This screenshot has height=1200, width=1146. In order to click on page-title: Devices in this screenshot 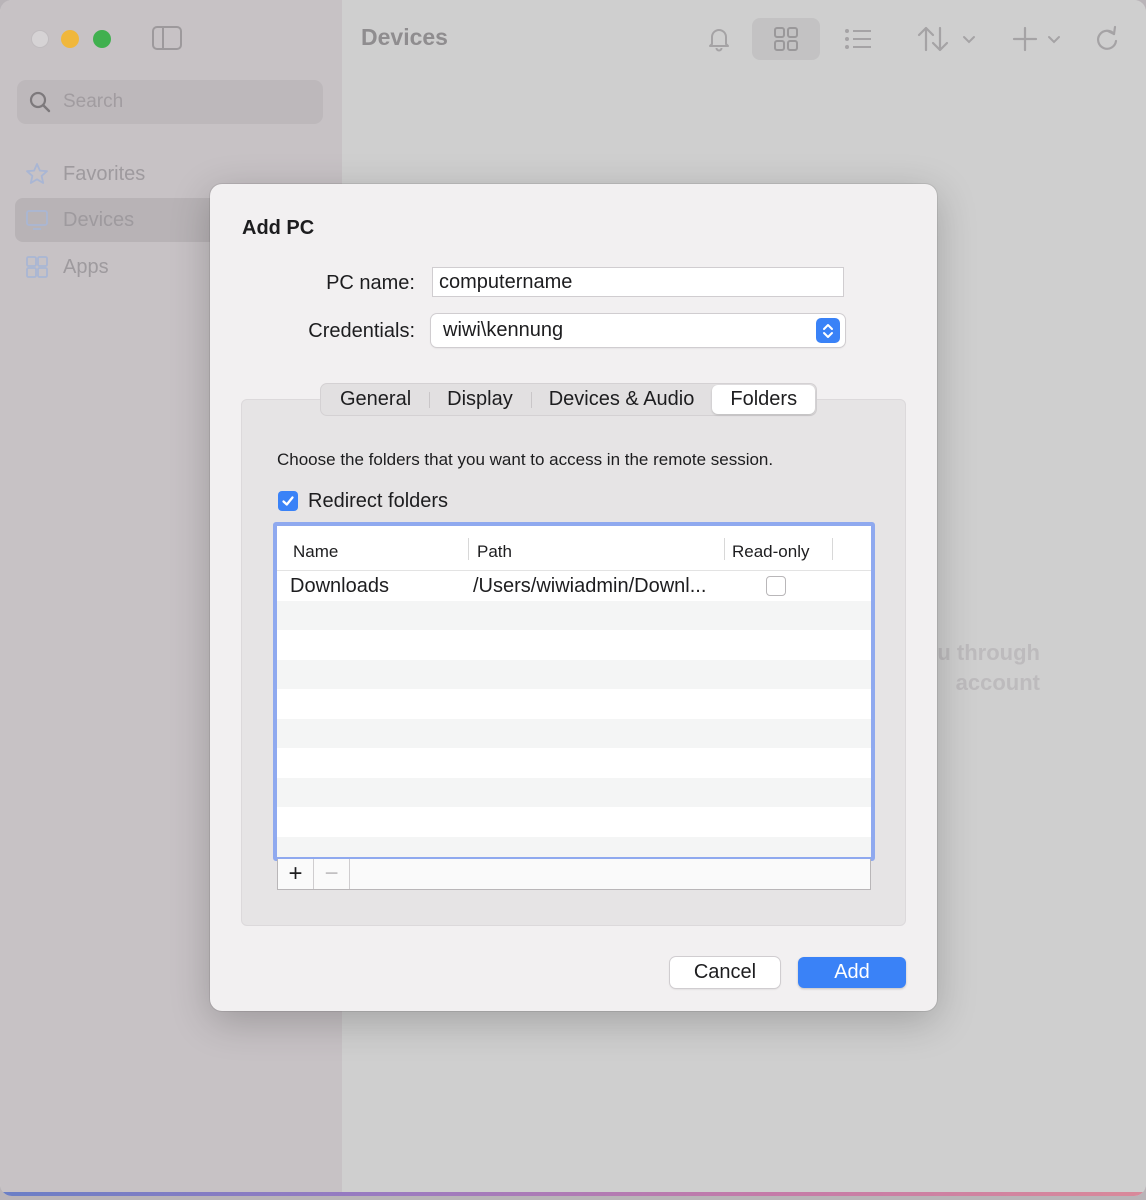, I will do `click(404, 37)`.